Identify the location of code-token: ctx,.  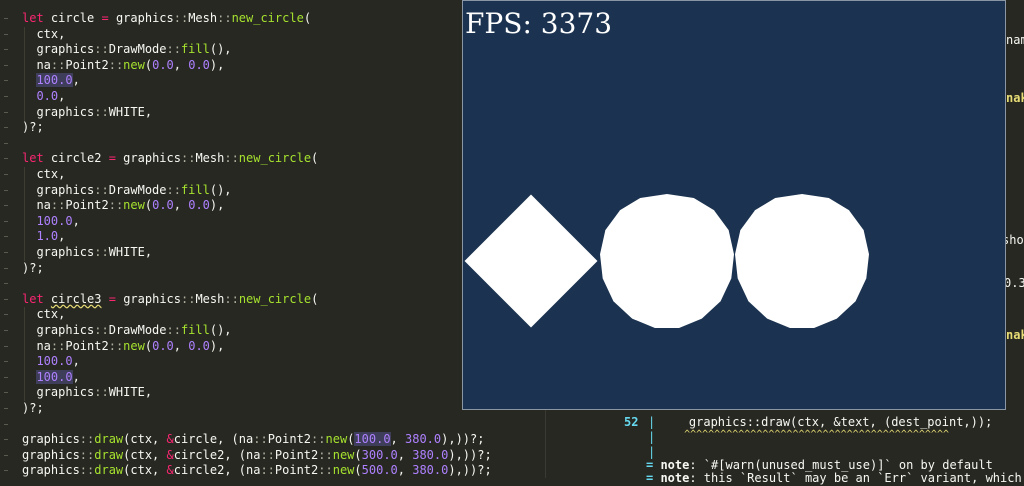
(44, 314).